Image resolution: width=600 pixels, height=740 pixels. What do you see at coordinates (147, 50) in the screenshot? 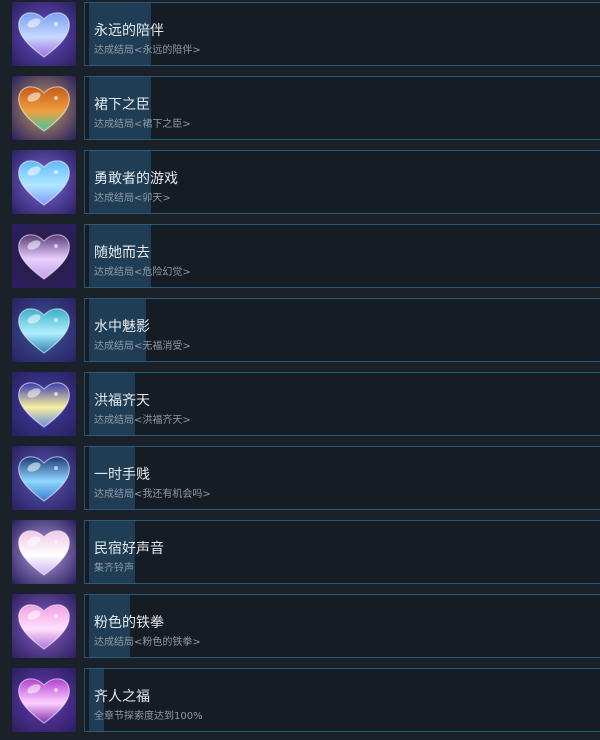
I see `achievement-description: 达成结局<永远的陪伴>` at bounding box center [147, 50].